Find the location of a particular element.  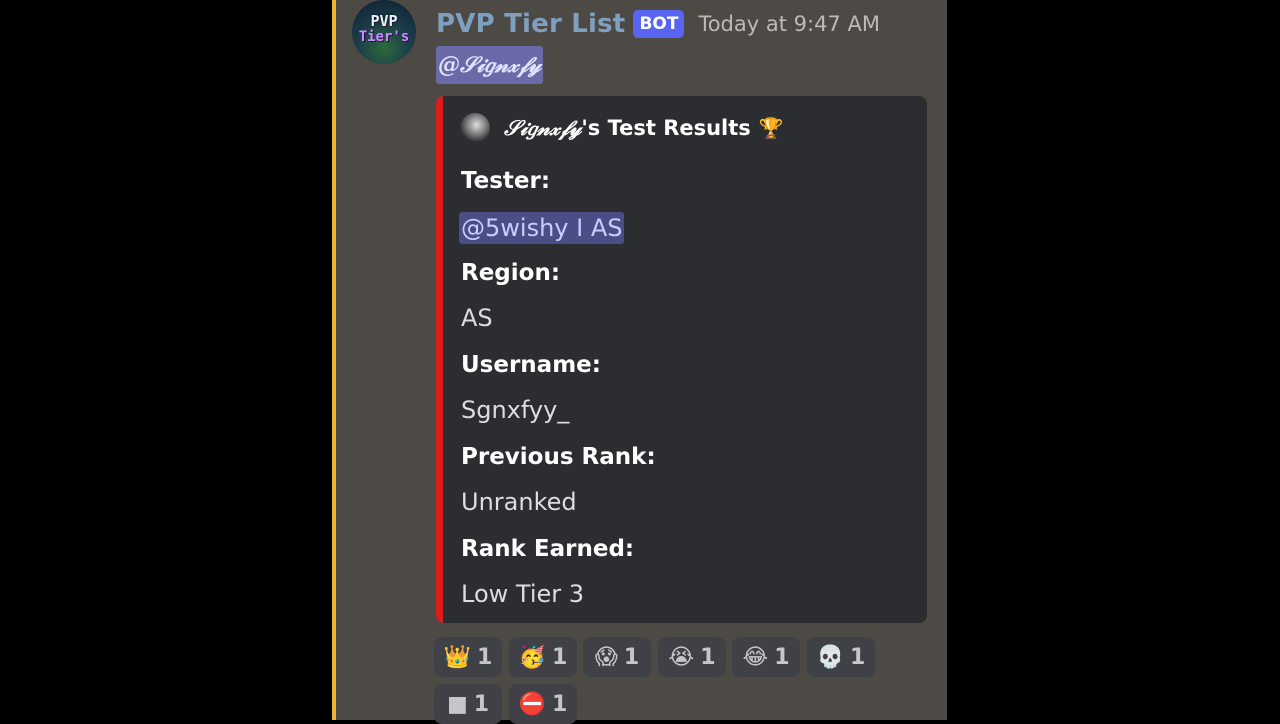

field-name-tester: Tester: is located at coordinates (506, 181).